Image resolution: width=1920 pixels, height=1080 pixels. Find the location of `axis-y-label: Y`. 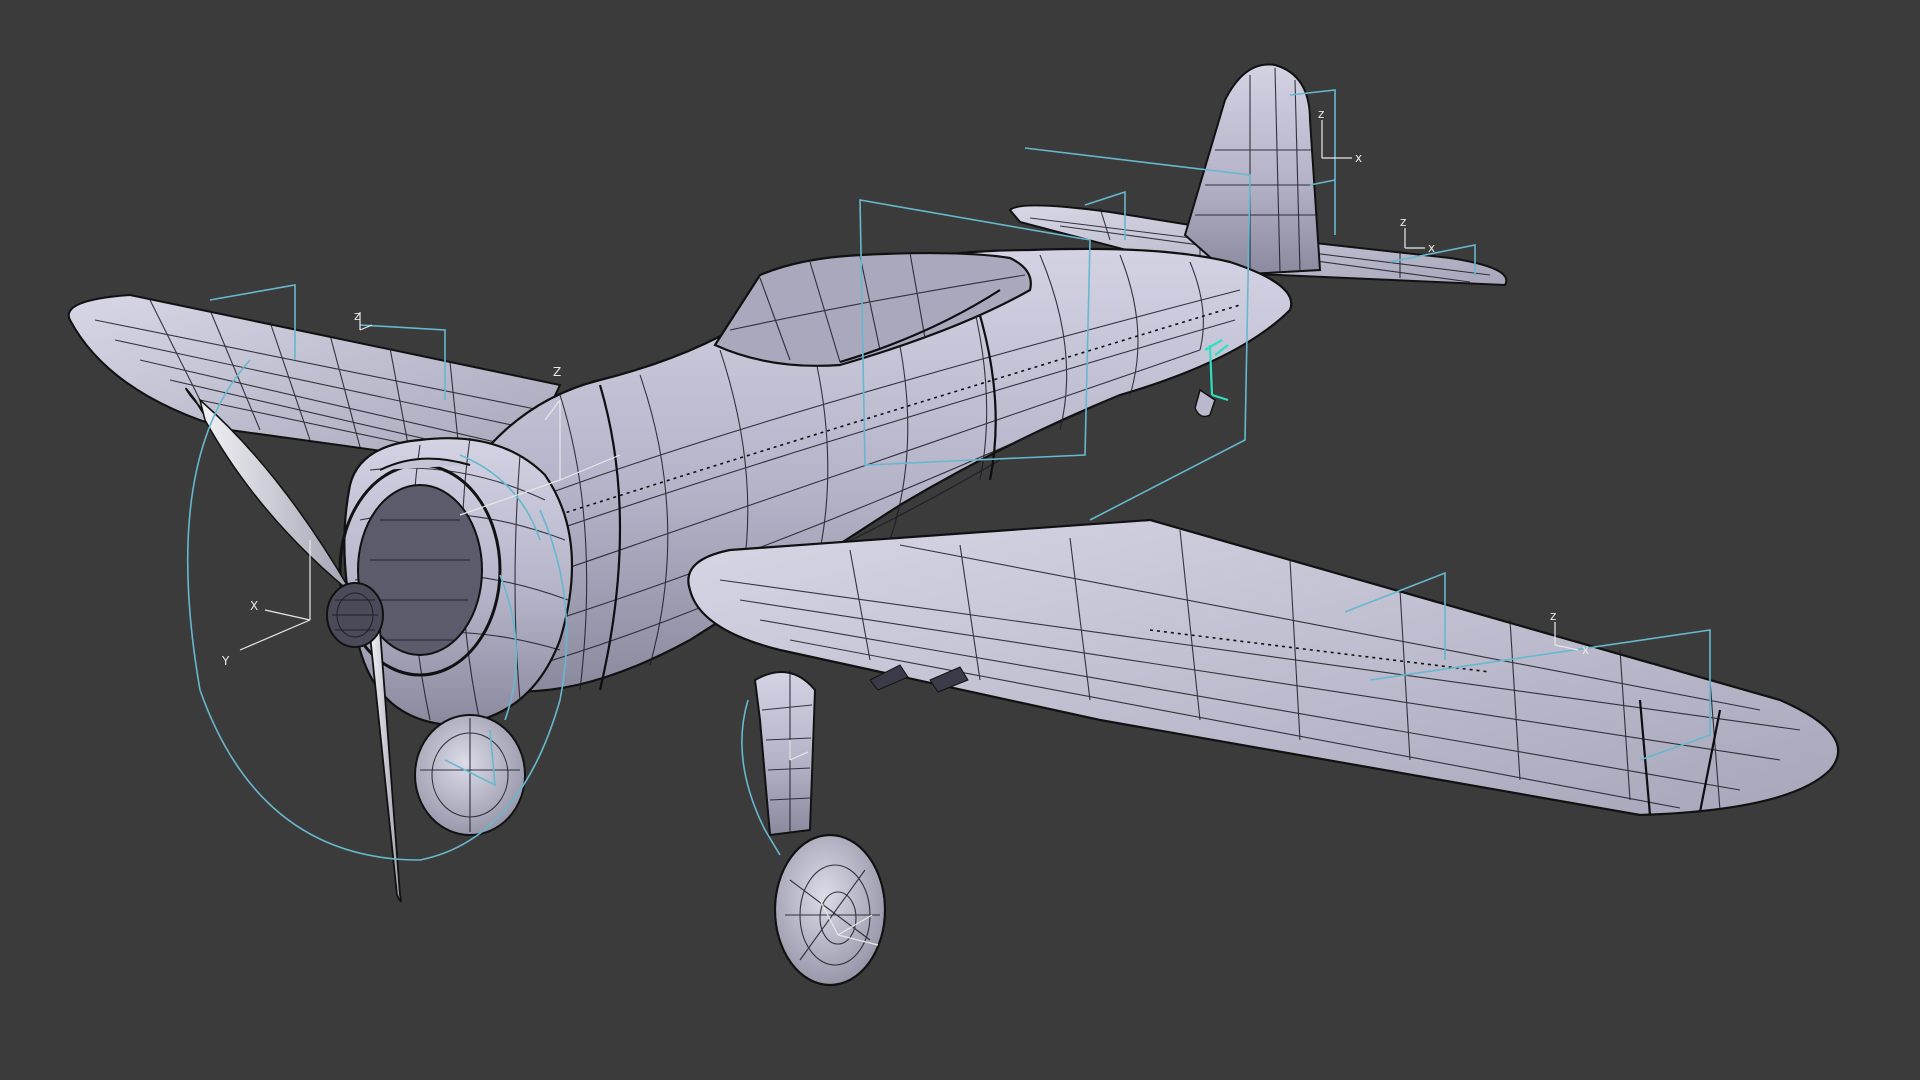

axis-y-label: Y is located at coordinates (225, 661).